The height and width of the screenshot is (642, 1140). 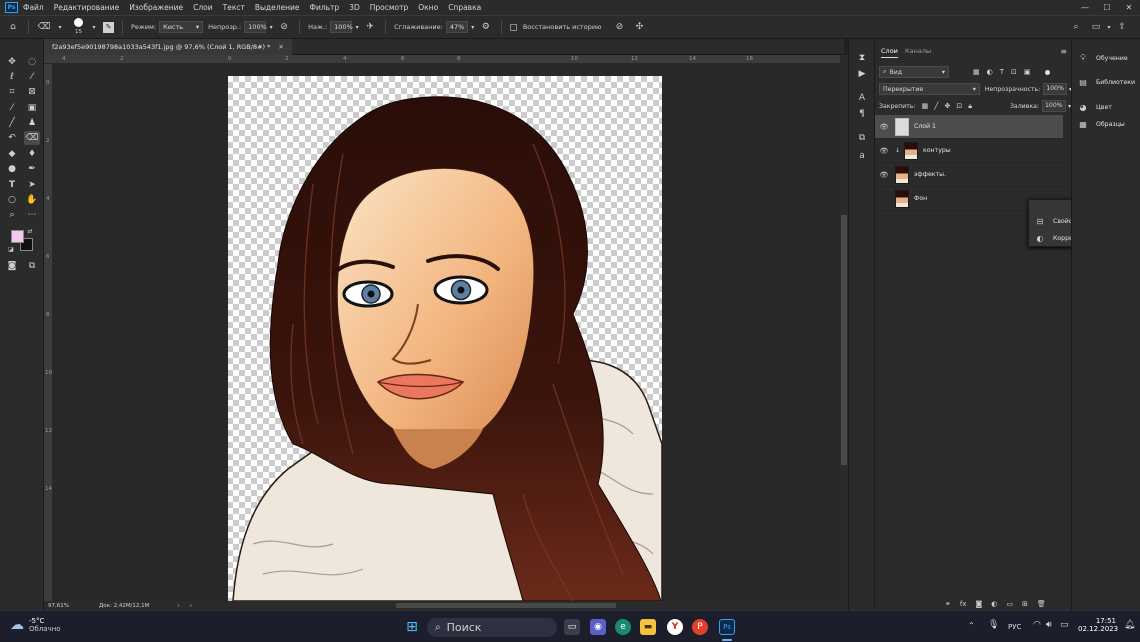 I want to click on eyedropper-tool-icon: ⁄, so click(x=12, y=108).